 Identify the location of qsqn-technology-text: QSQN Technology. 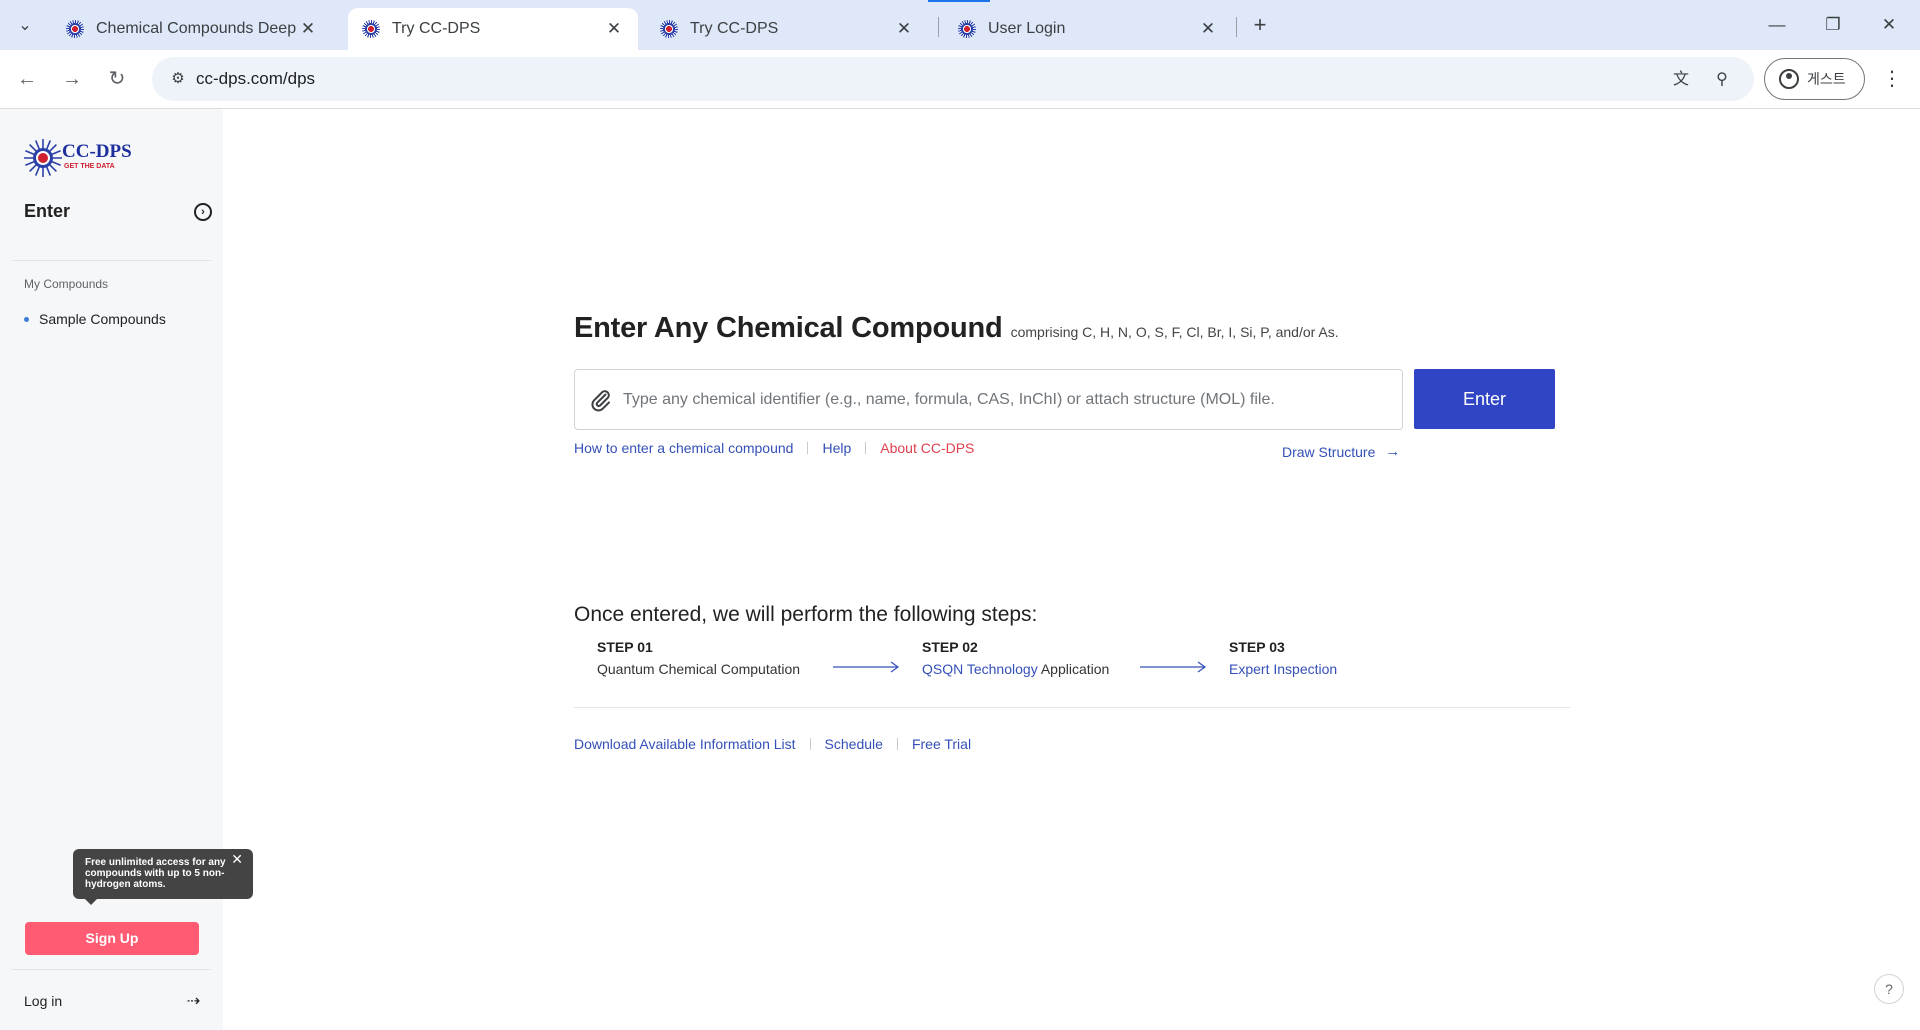
(980, 669).